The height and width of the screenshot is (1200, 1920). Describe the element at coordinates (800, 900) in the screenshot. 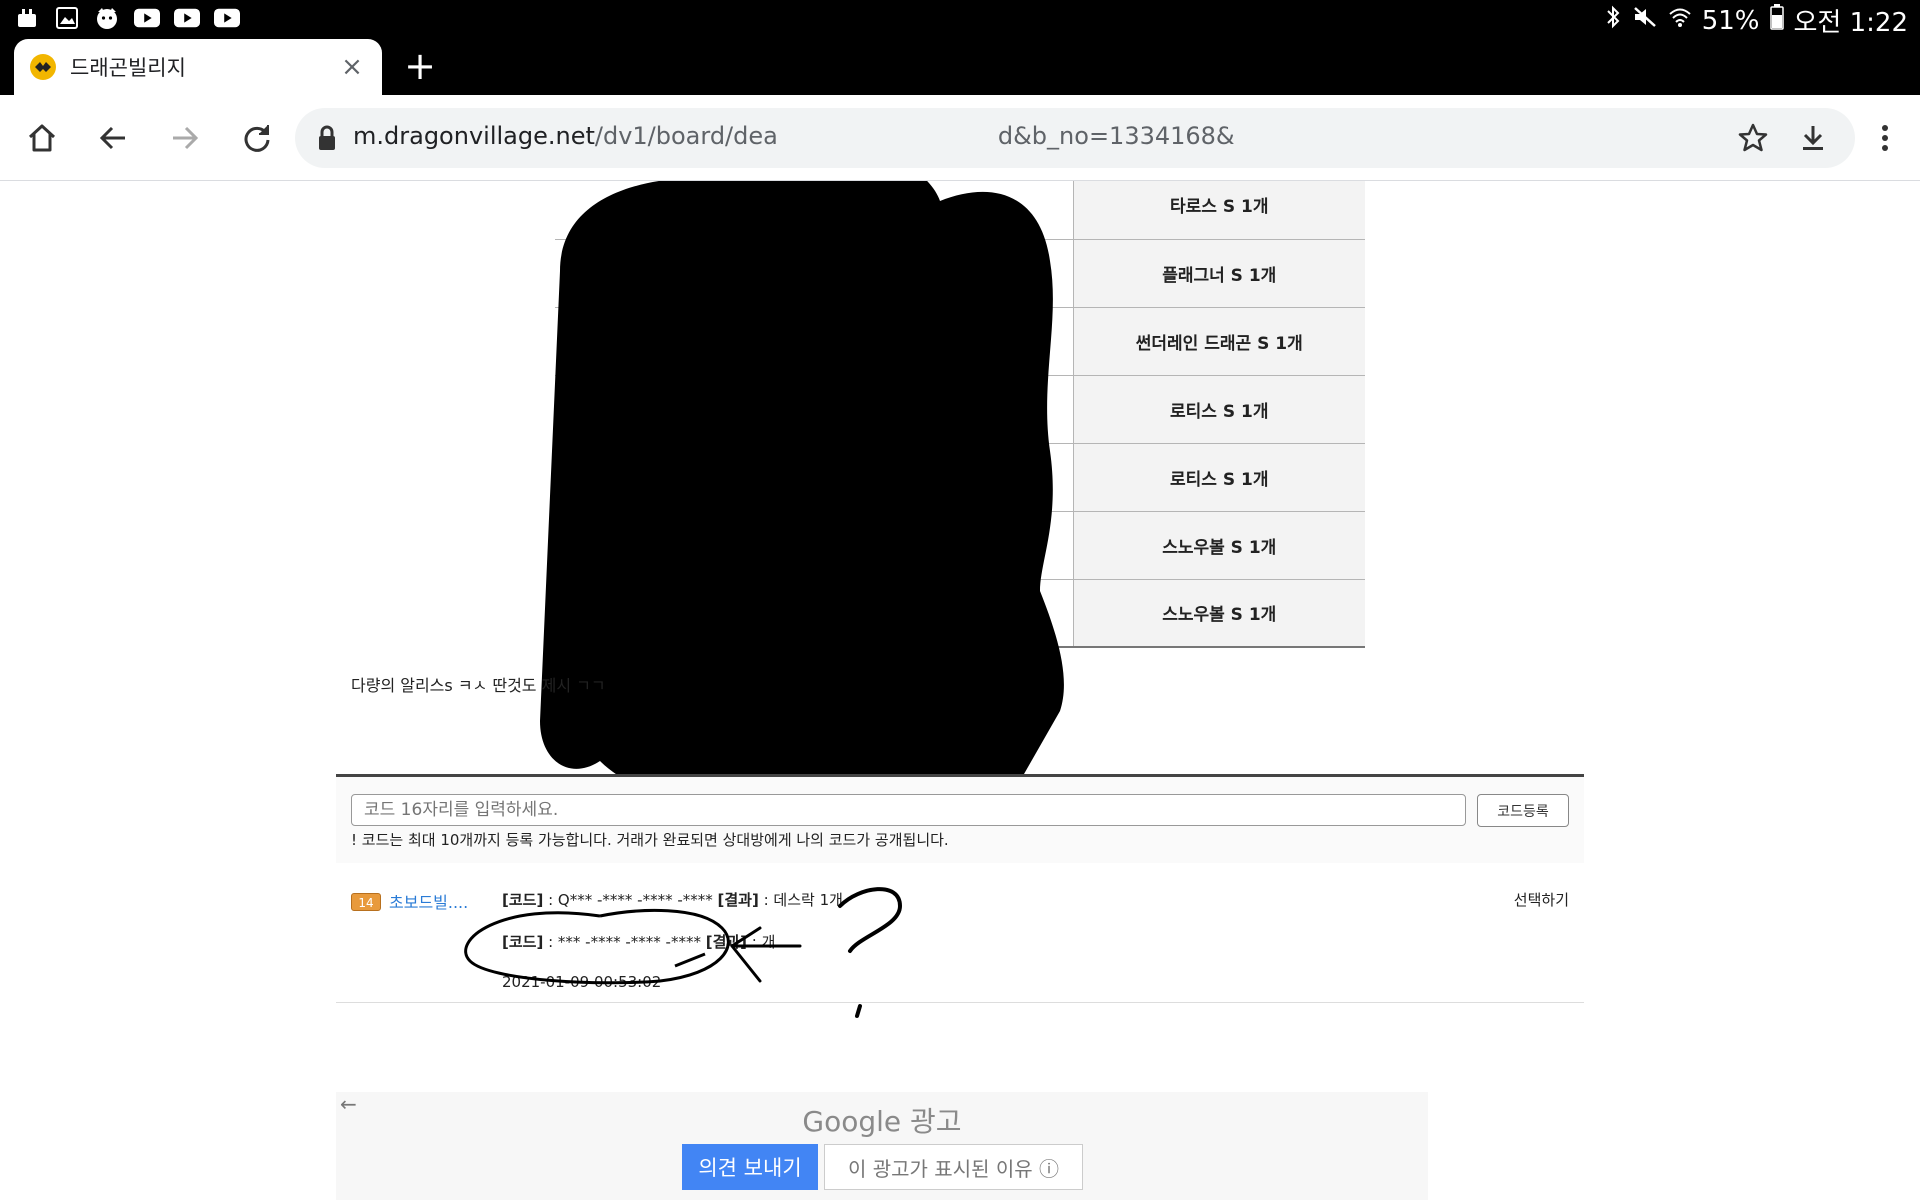

I see `result-value: : 데스락 1개` at that location.